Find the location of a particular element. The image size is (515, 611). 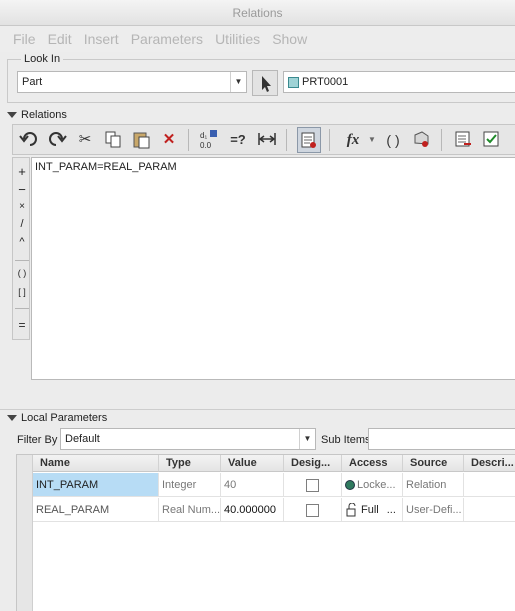

paste-icon is located at coordinates (141, 140).